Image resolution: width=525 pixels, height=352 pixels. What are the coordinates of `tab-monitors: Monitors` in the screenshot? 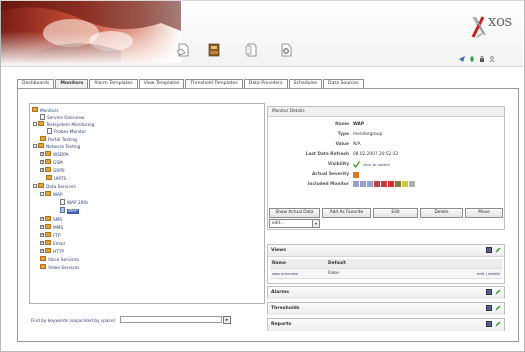 It's located at (72, 83).